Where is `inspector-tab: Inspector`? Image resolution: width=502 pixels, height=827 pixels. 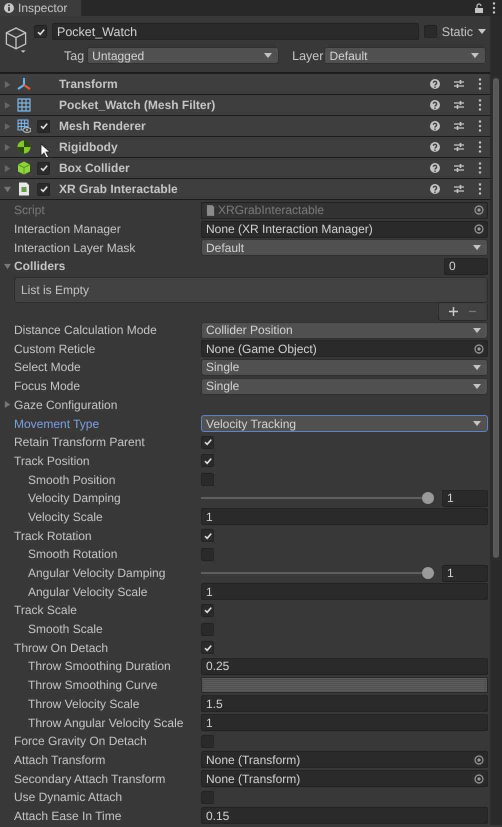 inspector-tab: Inspector is located at coordinates (41, 8).